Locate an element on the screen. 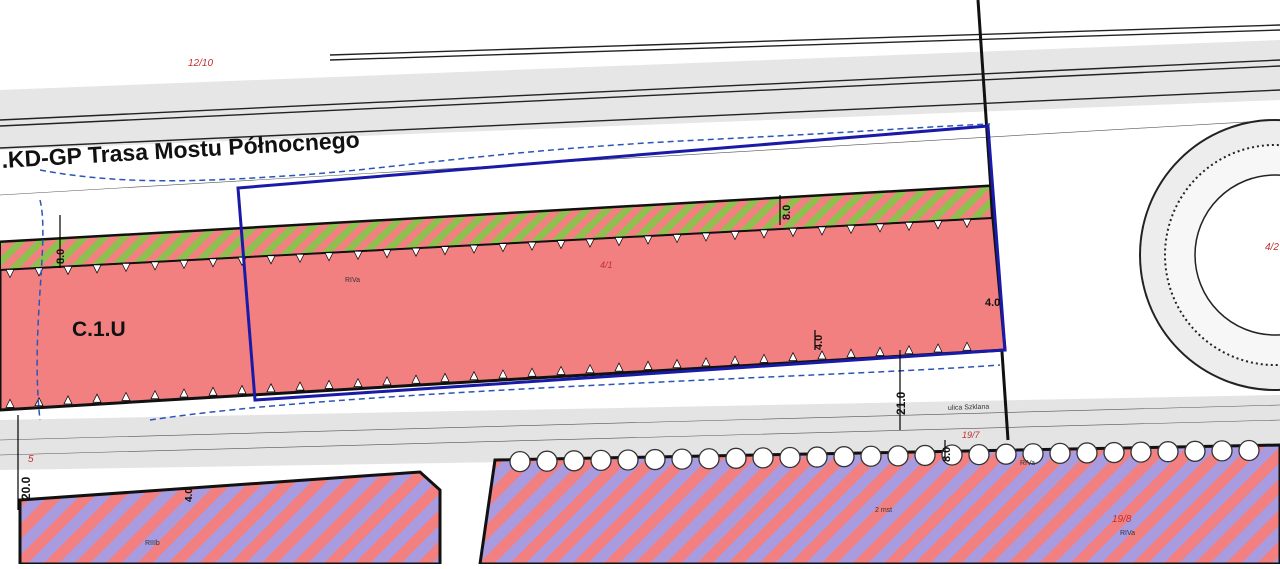 The height and width of the screenshot is (569, 1280). dimension-4: 4.0 is located at coordinates (819, 342).